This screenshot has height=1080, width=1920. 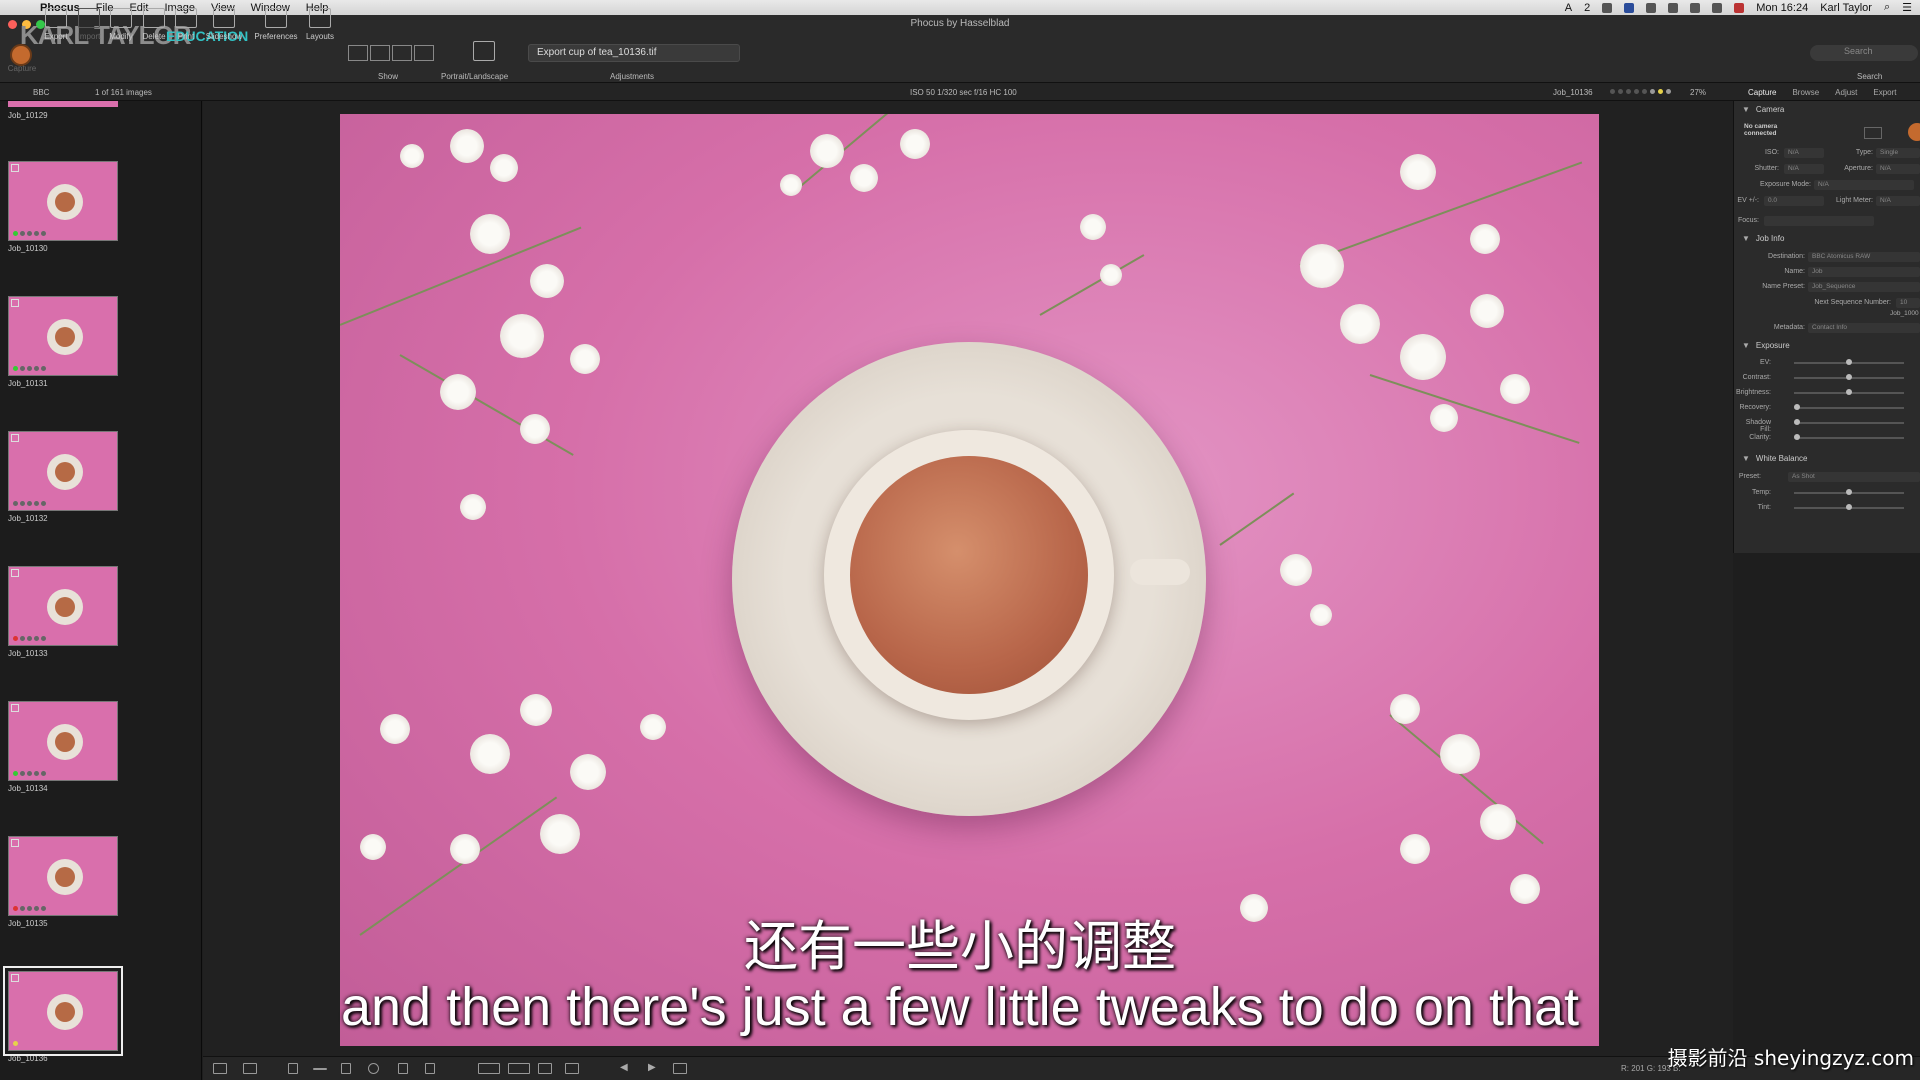 I want to click on slideshow-tool: Slideshow, so click(x=224, y=24).